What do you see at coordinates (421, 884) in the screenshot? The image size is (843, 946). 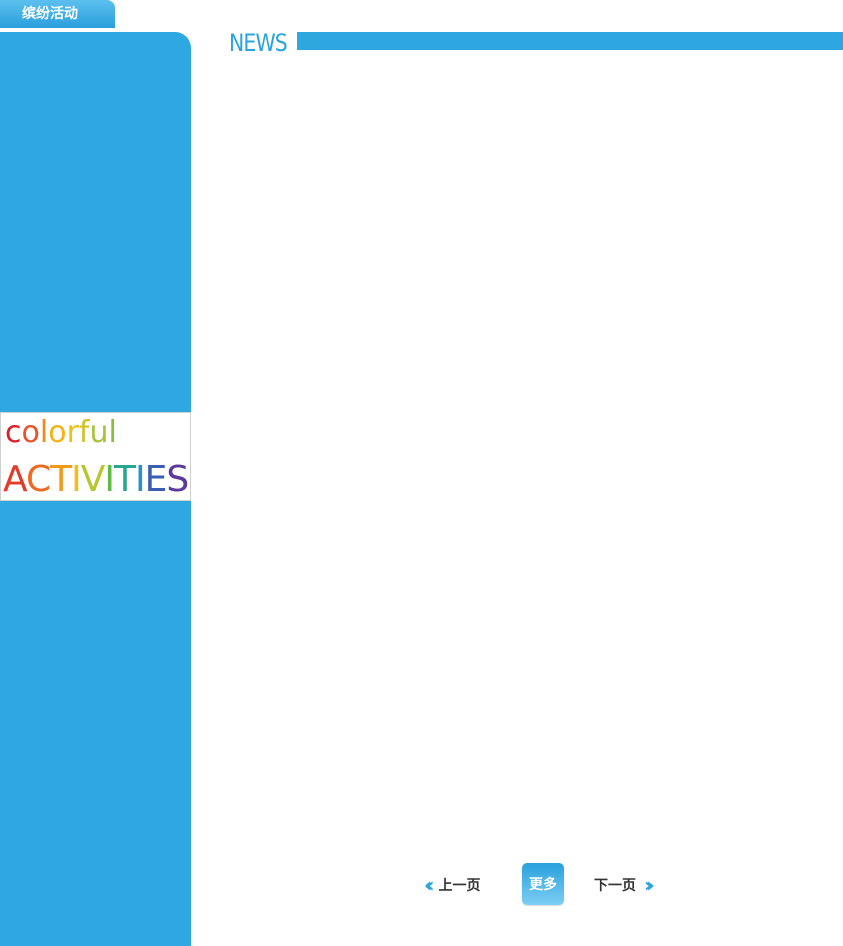 I see `pager: ‹‹ 上一页 更多 下一页 ››` at bounding box center [421, 884].